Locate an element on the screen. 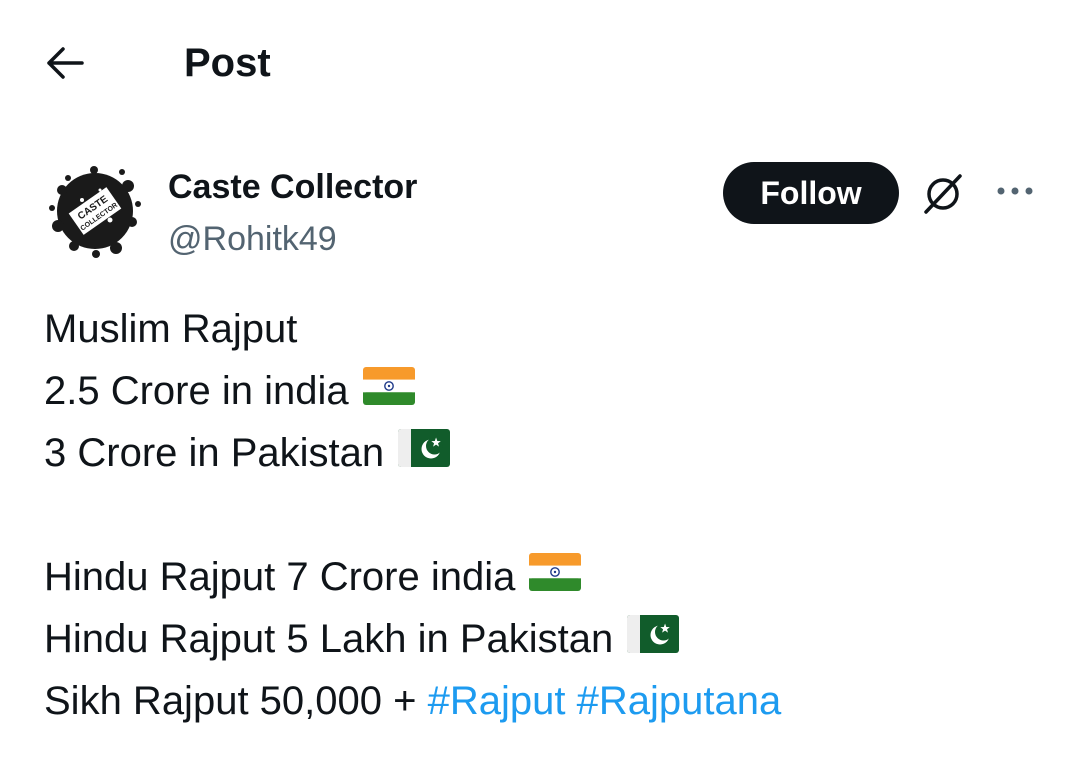  post-line: Hindu Rajput 5 Lakh in Pakistan is located at coordinates (544, 639).